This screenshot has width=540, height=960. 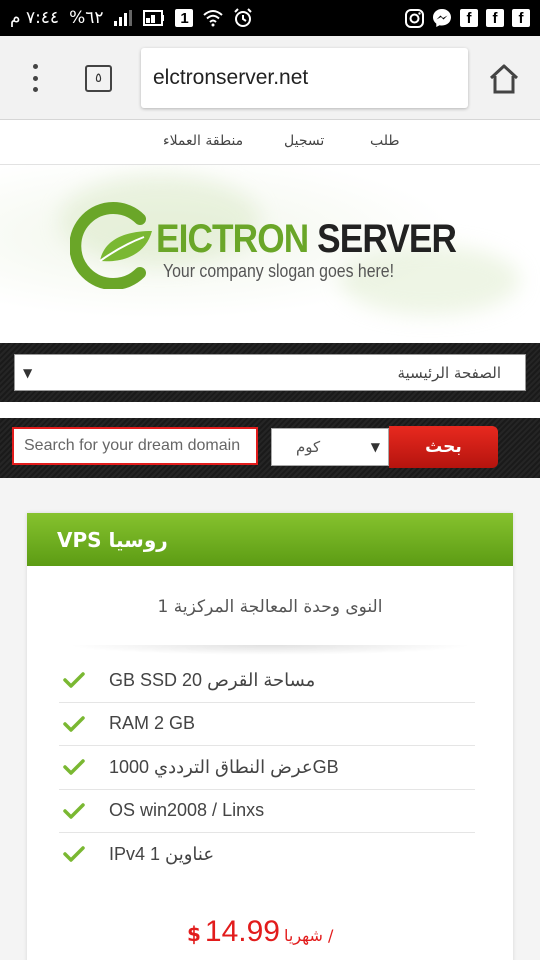 What do you see at coordinates (270, 143) in the screenshot?
I see `site-nav: منطقة العملاء تسجيل طلب` at bounding box center [270, 143].